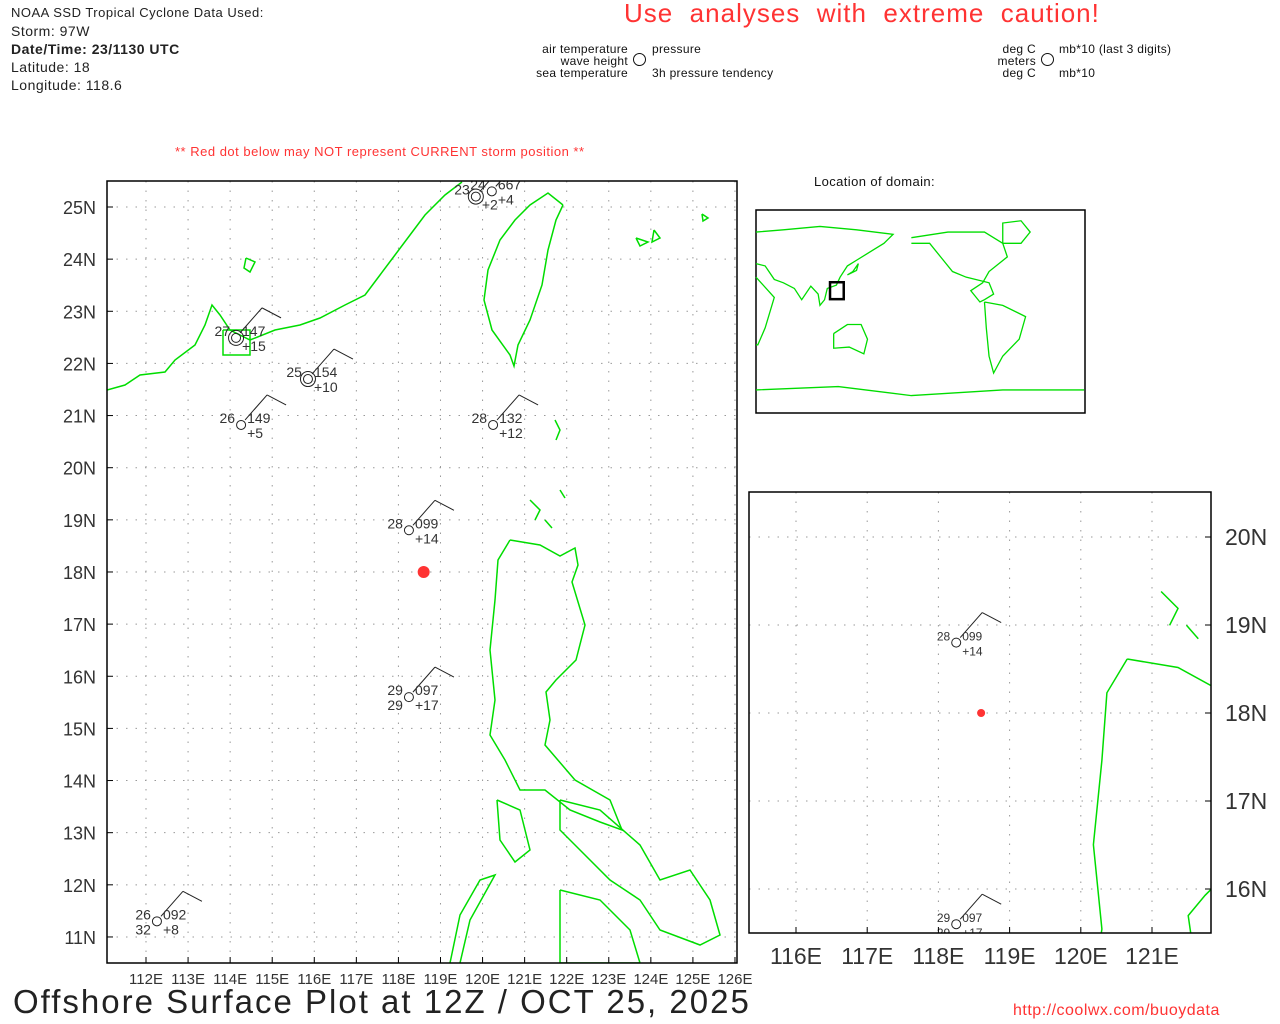  I want to click on lat-tick-label: 19N, so click(1246, 625).